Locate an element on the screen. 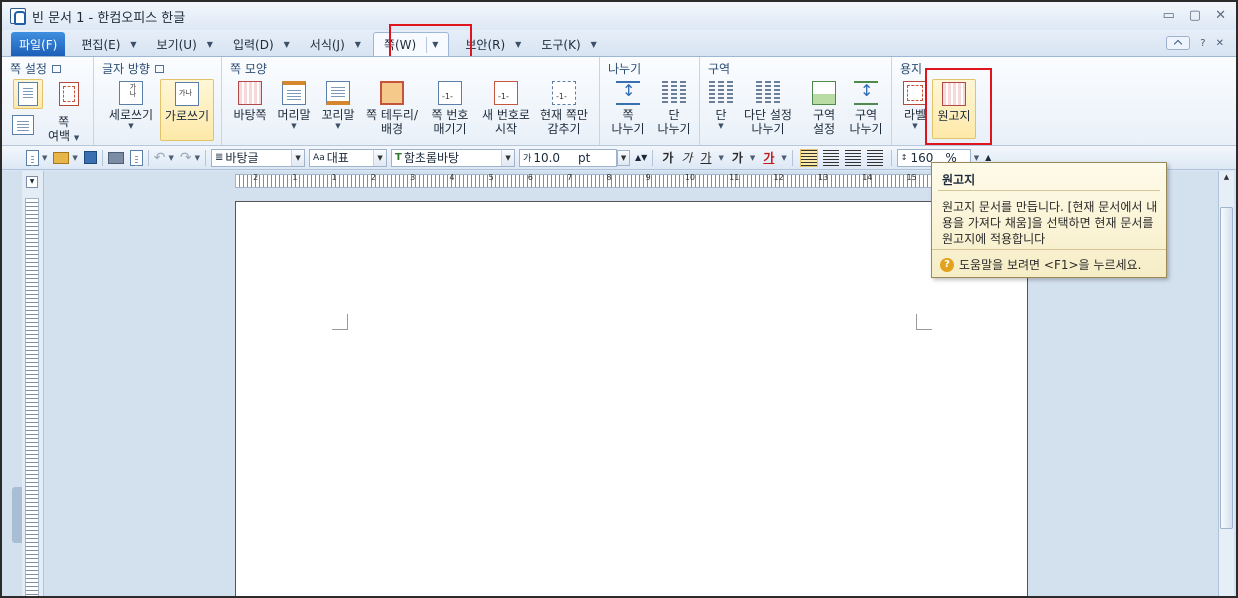  section-setup-button: 구역 설정 is located at coordinates (824, 108).